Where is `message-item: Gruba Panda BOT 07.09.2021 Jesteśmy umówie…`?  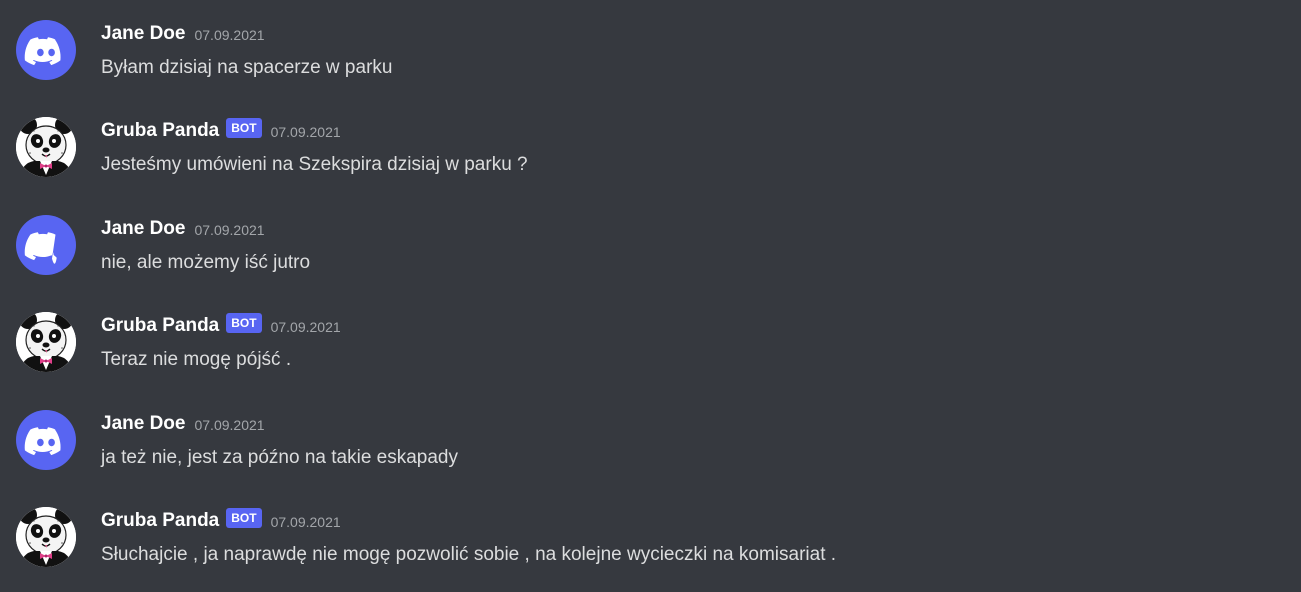
message-item: Gruba Panda BOT 07.09.2021 Jesteśmy umówie… is located at coordinates (650, 137).